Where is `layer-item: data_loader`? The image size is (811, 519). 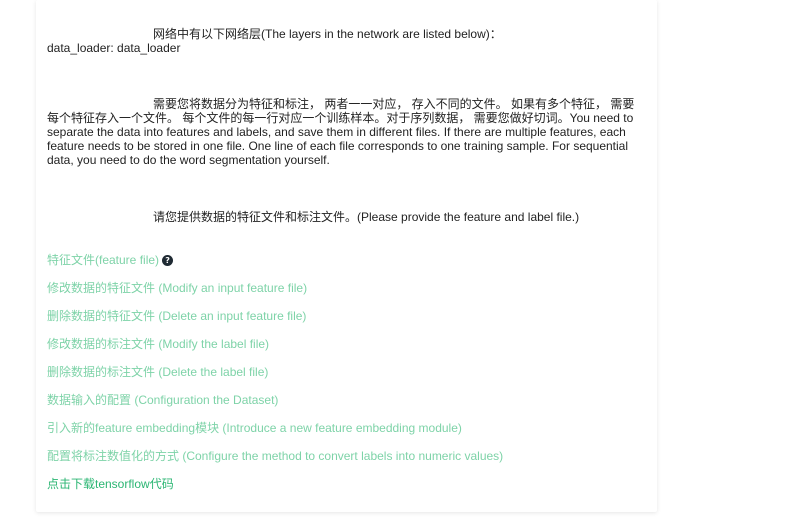 layer-item: data_loader is located at coordinates (114, 48).